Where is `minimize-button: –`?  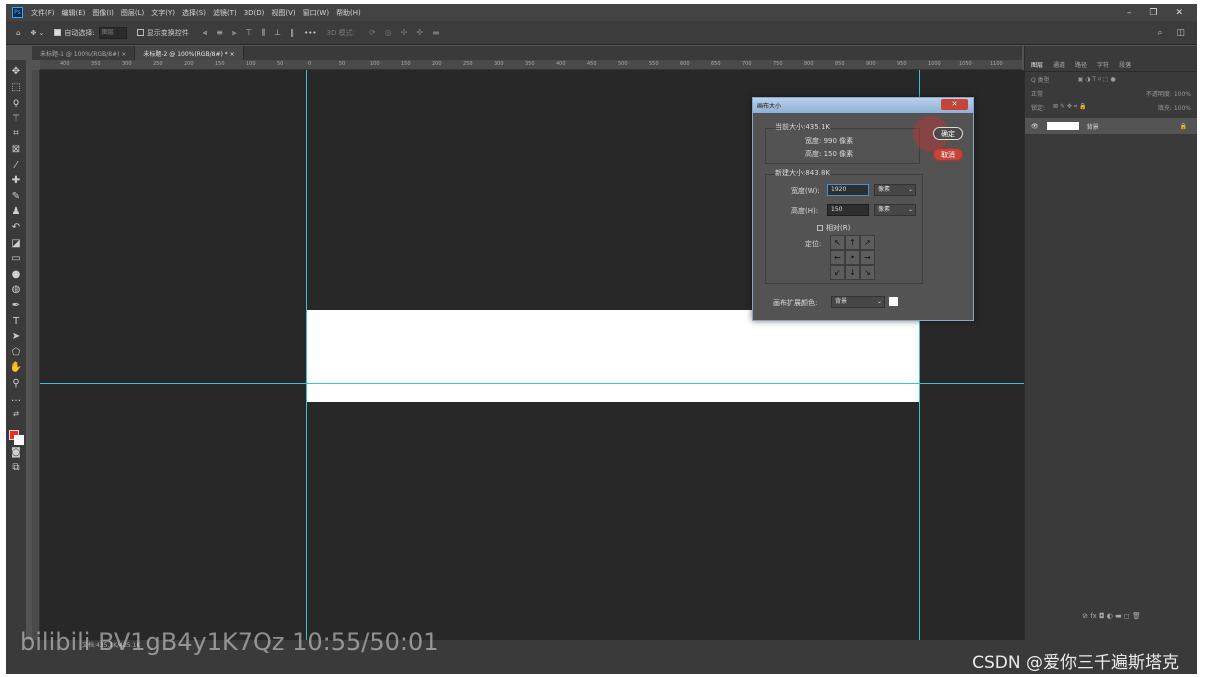 minimize-button: – is located at coordinates (1129, 13).